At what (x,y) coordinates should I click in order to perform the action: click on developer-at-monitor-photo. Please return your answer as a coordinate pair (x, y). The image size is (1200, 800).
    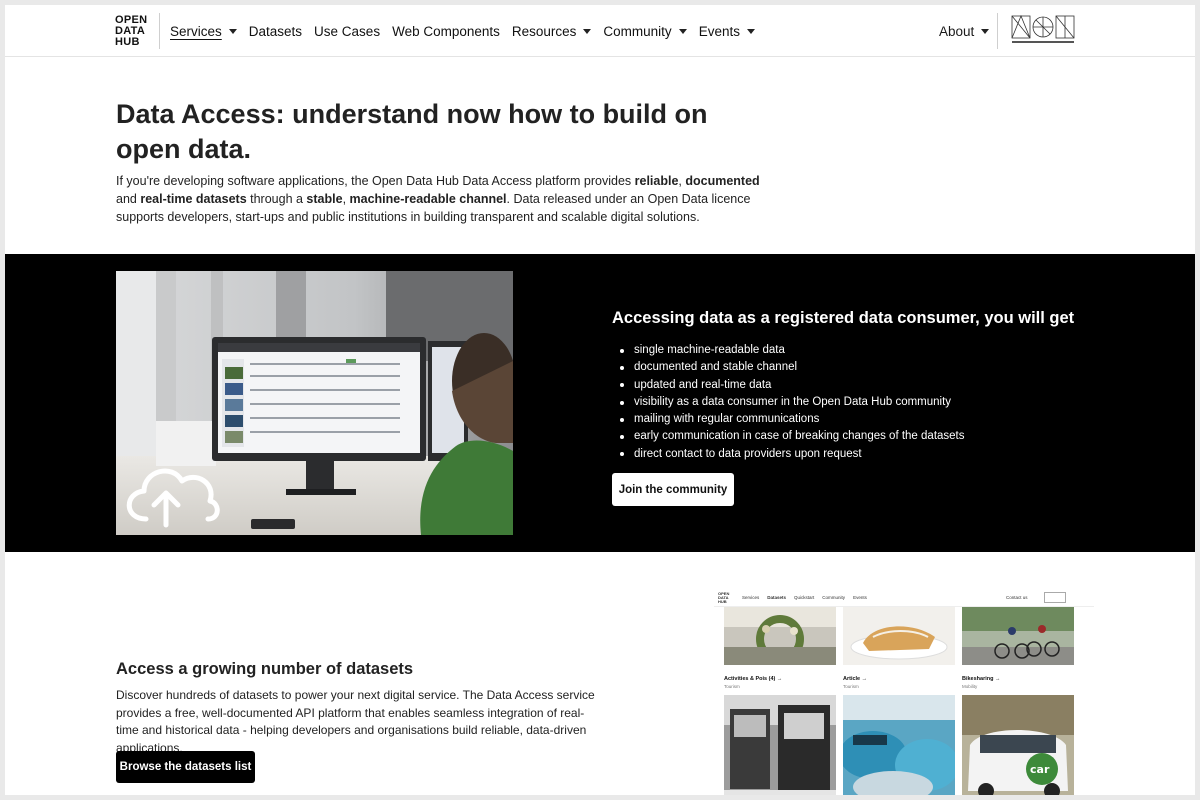
    Looking at the image, I should click on (314, 403).